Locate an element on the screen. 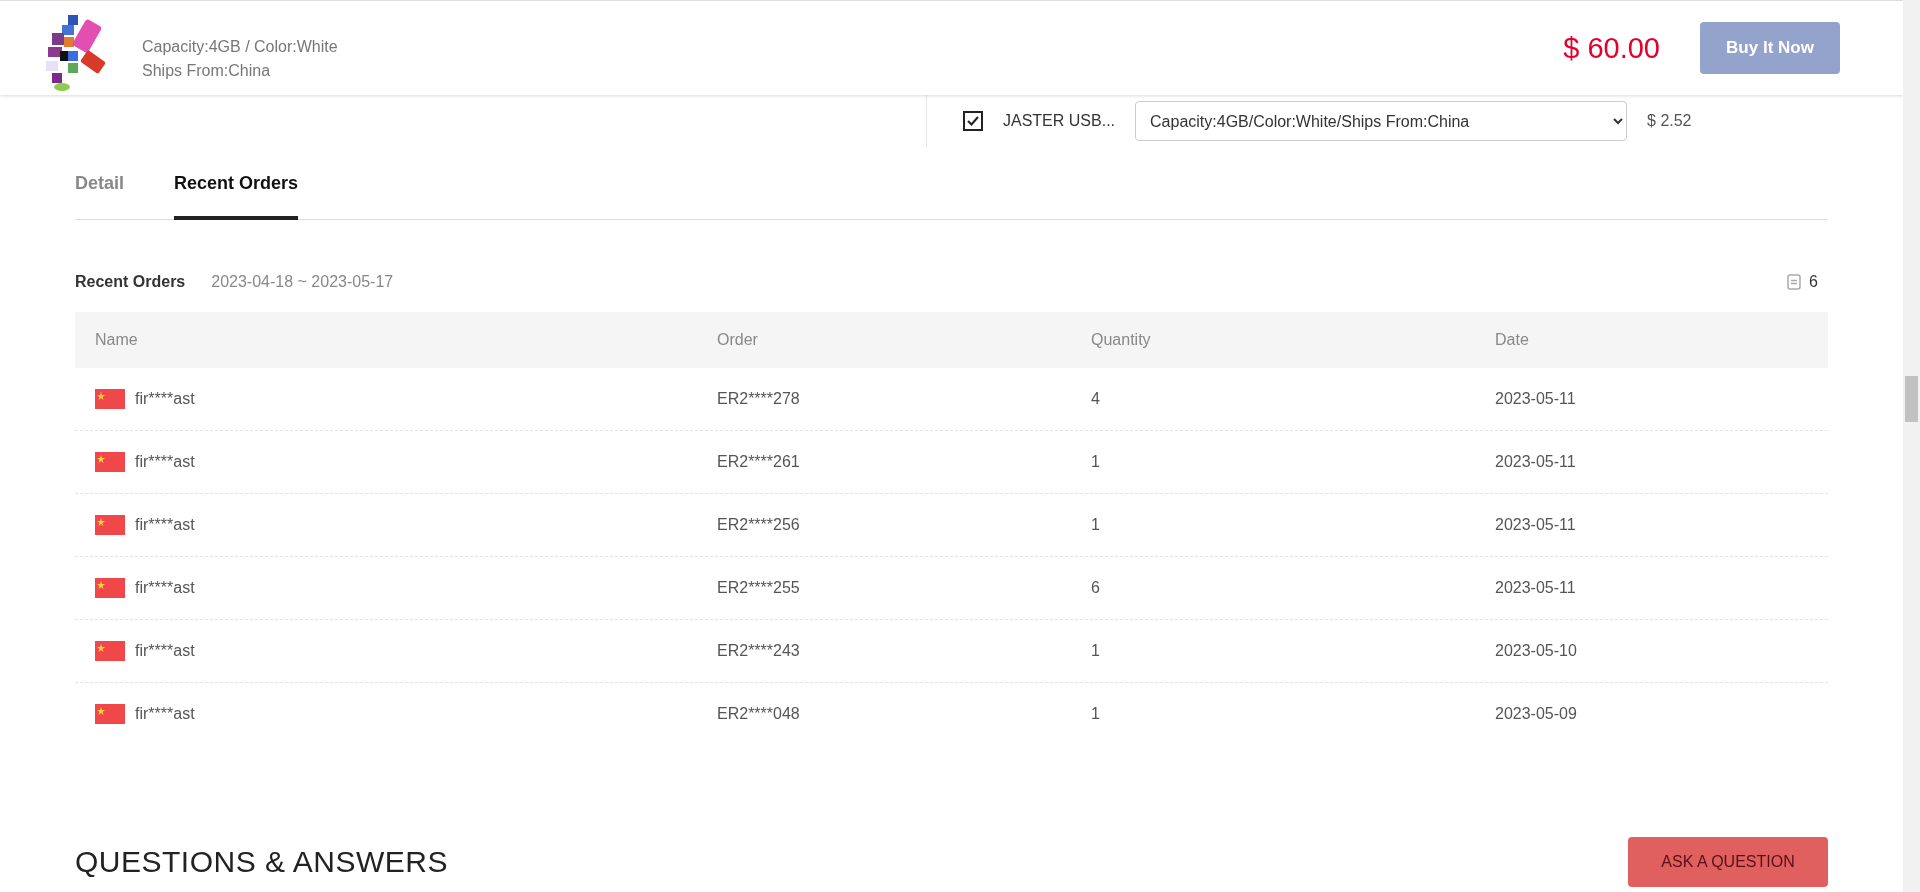  scrollbar-thumb is located at coordinates (1911, 399).